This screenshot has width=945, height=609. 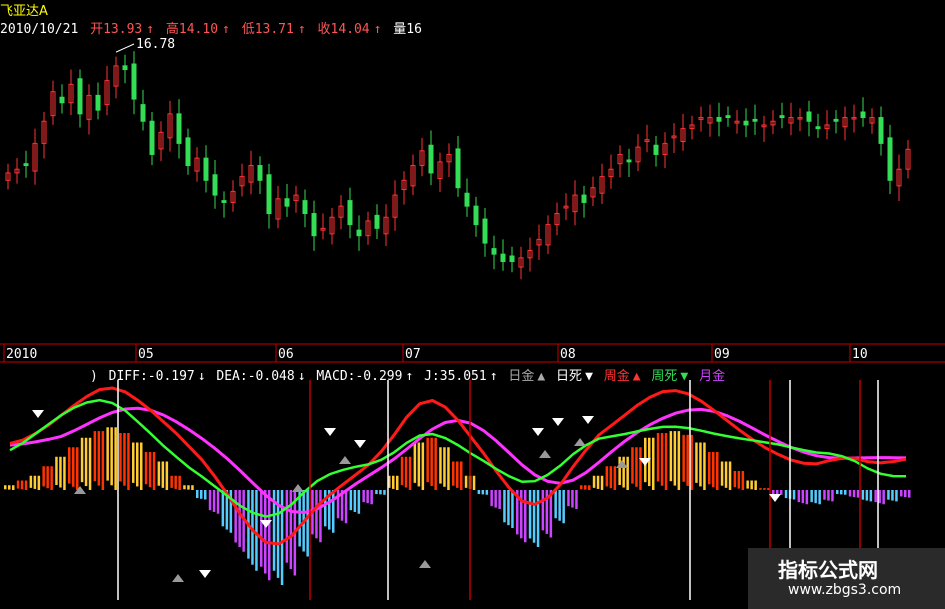 I want to click on axis-tick-label: 09, so click(x=722, y=354).